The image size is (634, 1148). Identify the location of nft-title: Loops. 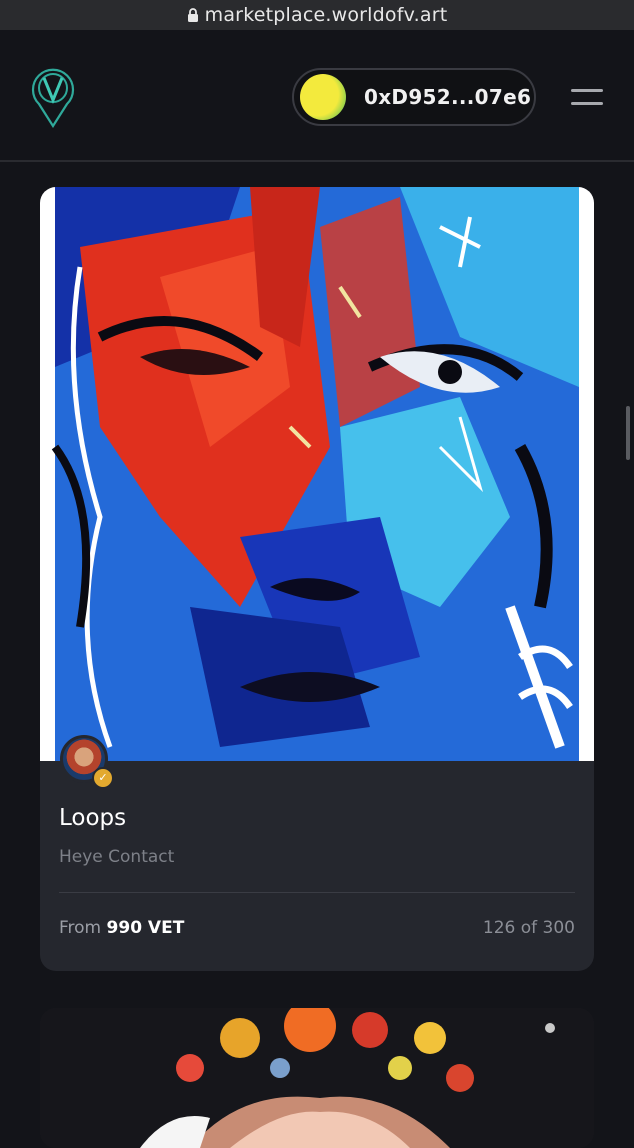
(92, 818).